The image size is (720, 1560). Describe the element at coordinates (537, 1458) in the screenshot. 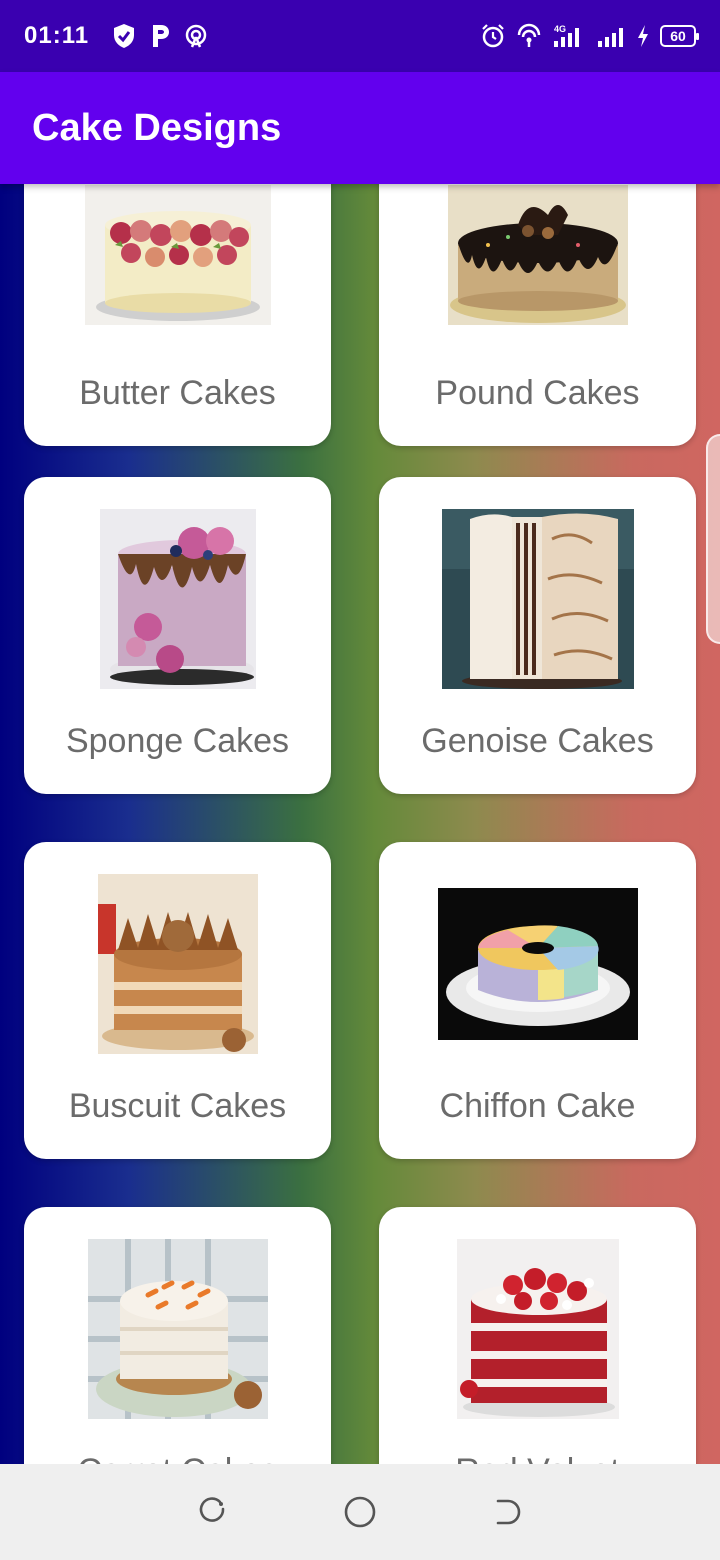

I see `cake-label: Red Velvet` at that location.